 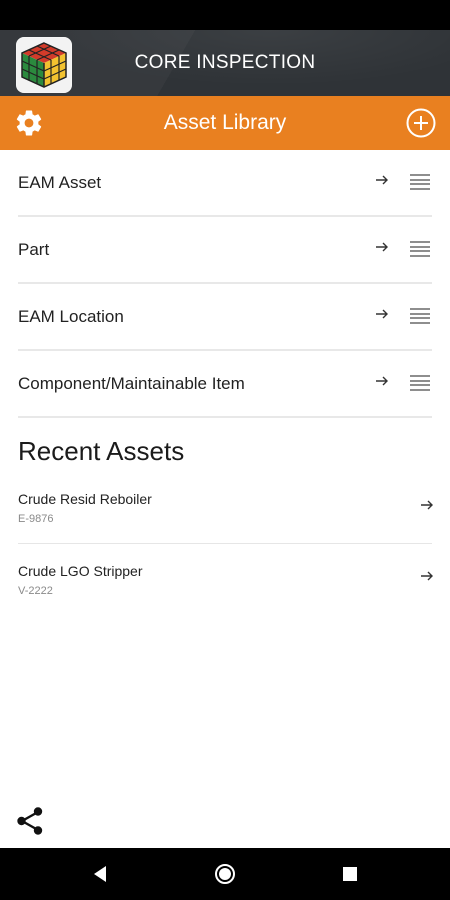 I want to click on recent-asset-name: Crude Resid Reboiler, so click(x=85, y=499).